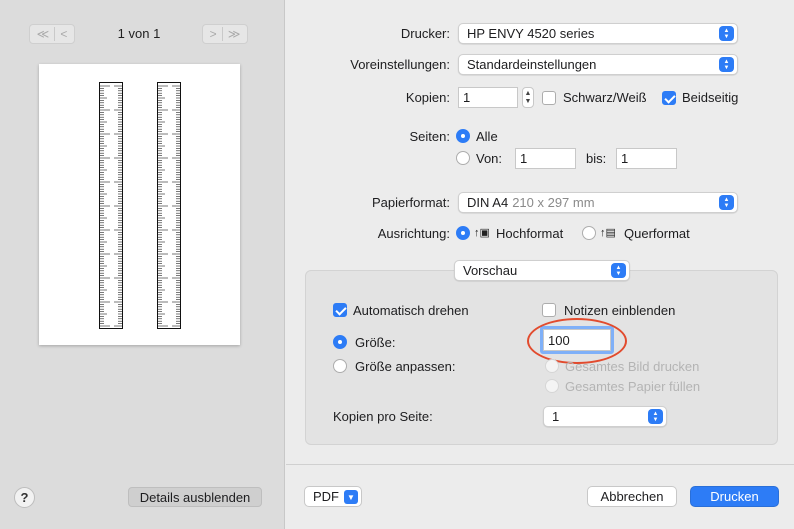 Image resolution: width=794 pixels, height=529 pixels. What do you see at coordinates (556, 416) in the screenshot?
I see `pages-per-sheet-value: 1` at bounding box center [556, 416].